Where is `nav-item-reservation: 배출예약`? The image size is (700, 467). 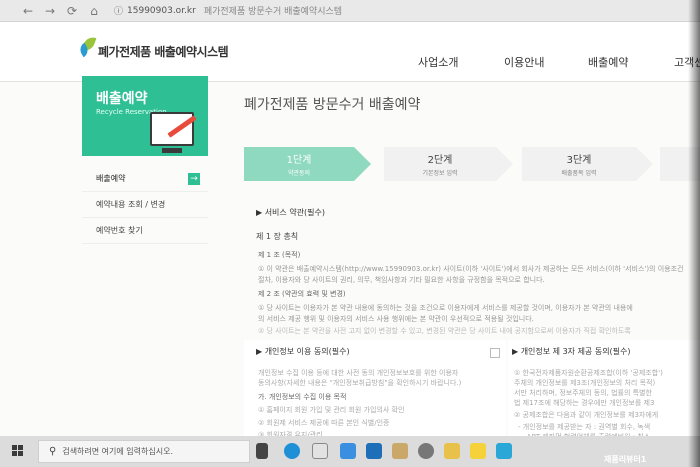
nav-item-reservation: 배출예약 is located at coordinates (608, 62).